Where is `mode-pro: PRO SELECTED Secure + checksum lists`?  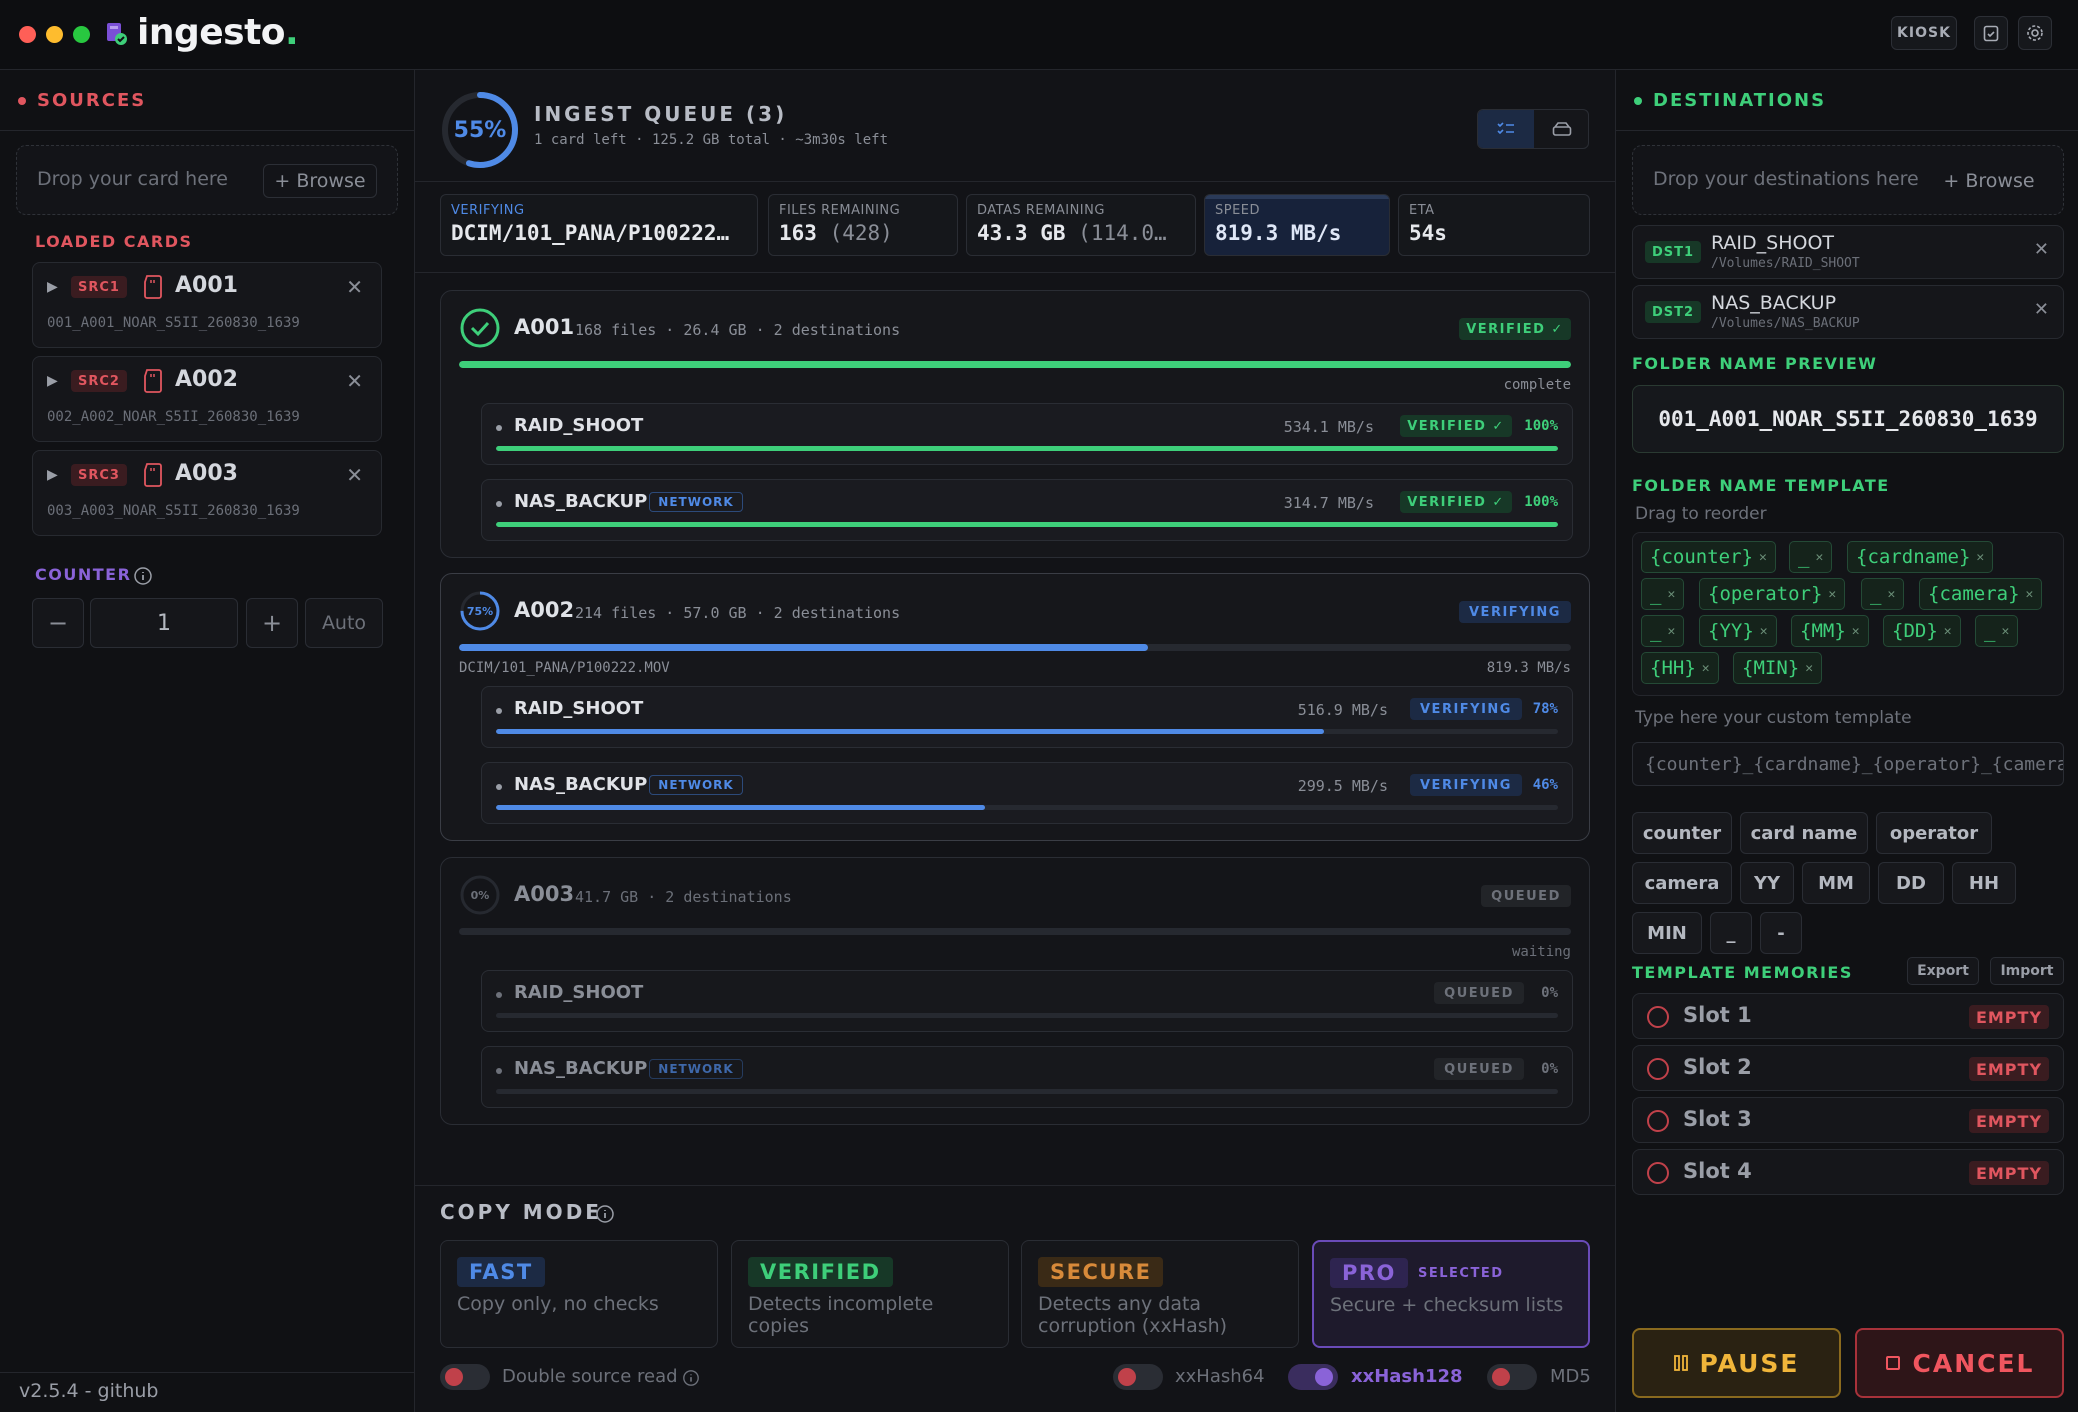 mode-pro: PRO SELECTED Secure + checksum lists is located at coordinates (1451, 1294).